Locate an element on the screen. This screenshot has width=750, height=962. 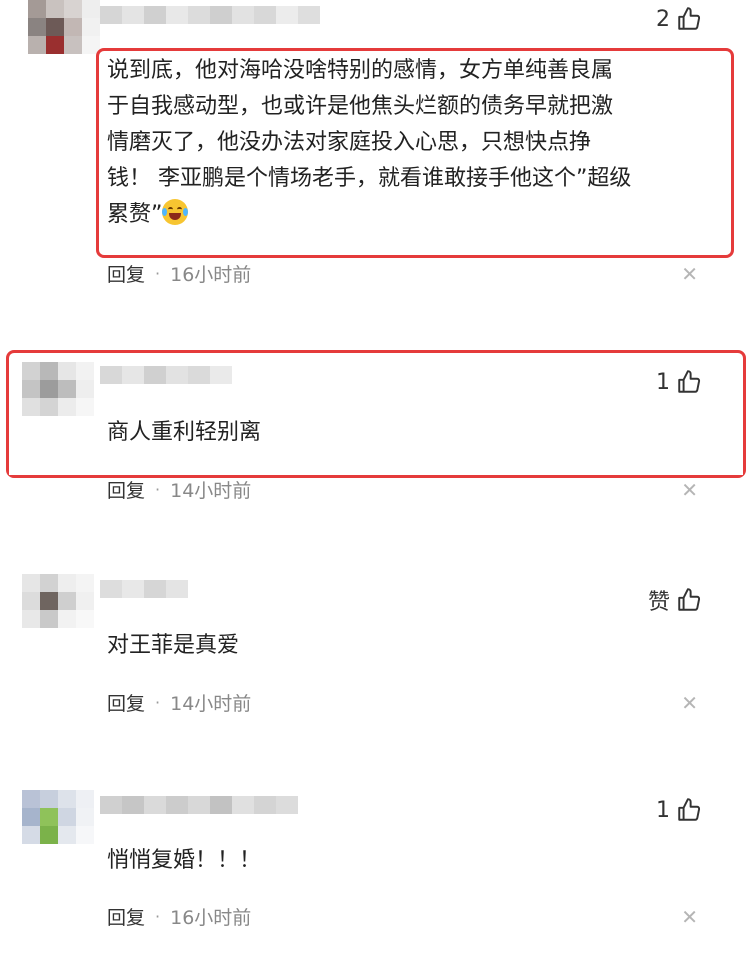
highlight-cover is located at coordinates (376, 472).